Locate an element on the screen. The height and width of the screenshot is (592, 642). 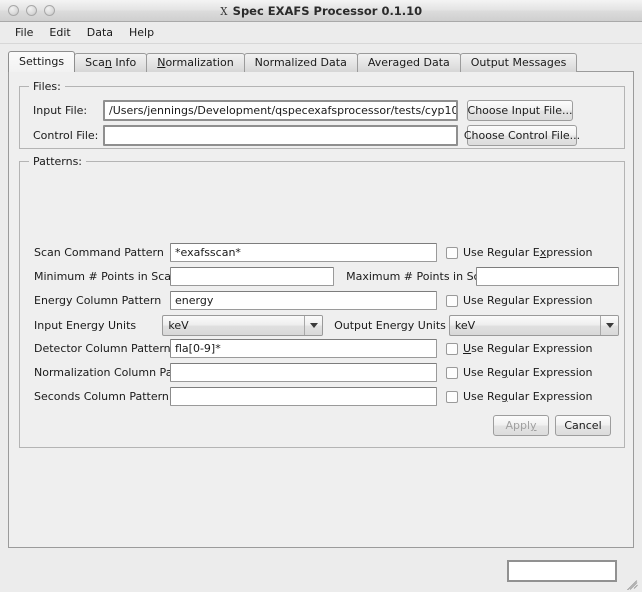
seconds-column-label: Seconds Column Pattern is located at coordinates (101, 396).